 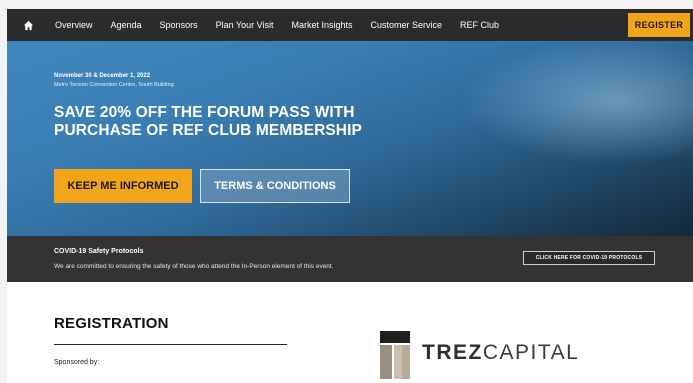 I want to click on register-button: REGISTER, so click(x=659, y=25).